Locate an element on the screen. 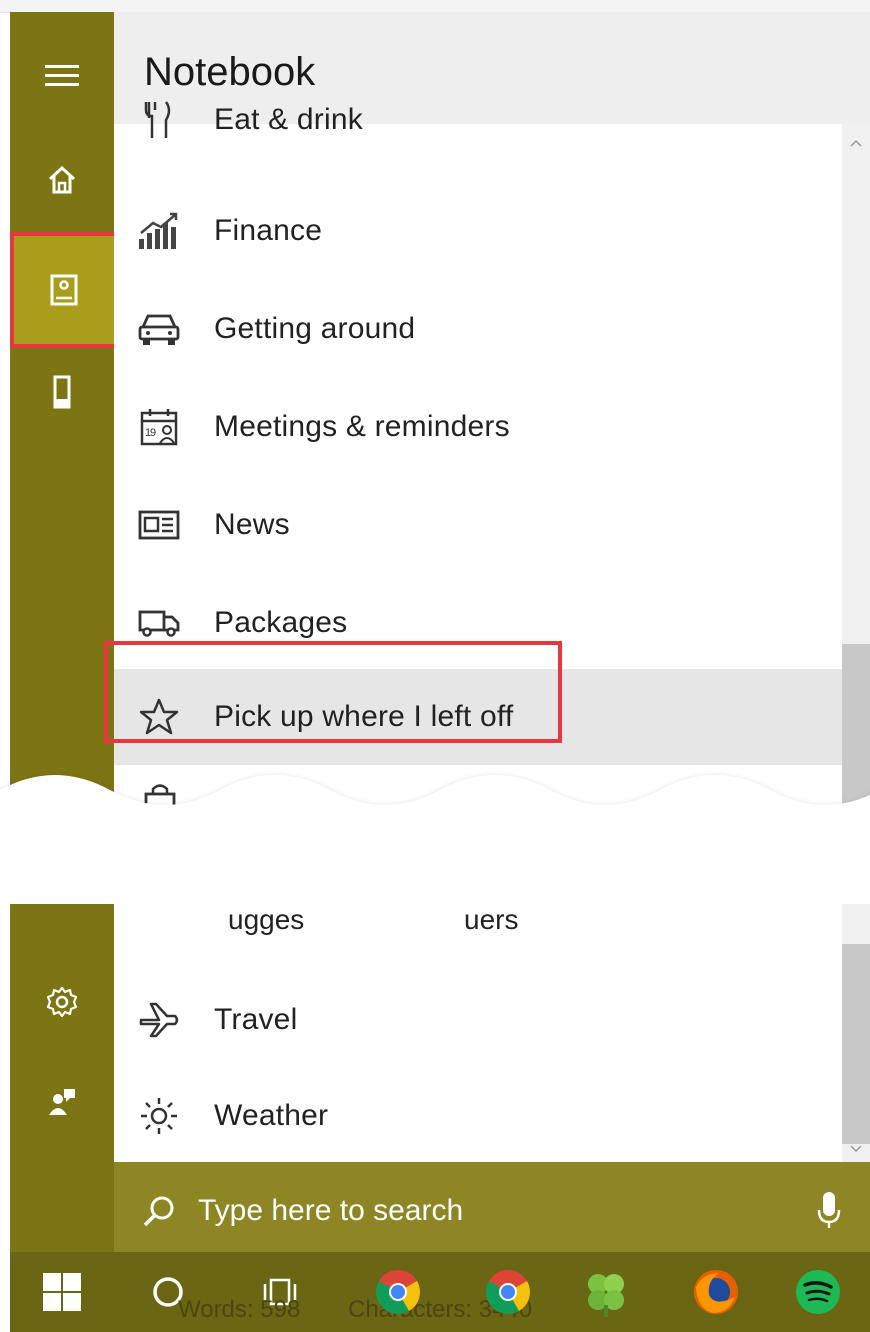 The width and height of the screenshot is (870, 1332). list-item-label: Weather is located at coordinates (271, 1115).